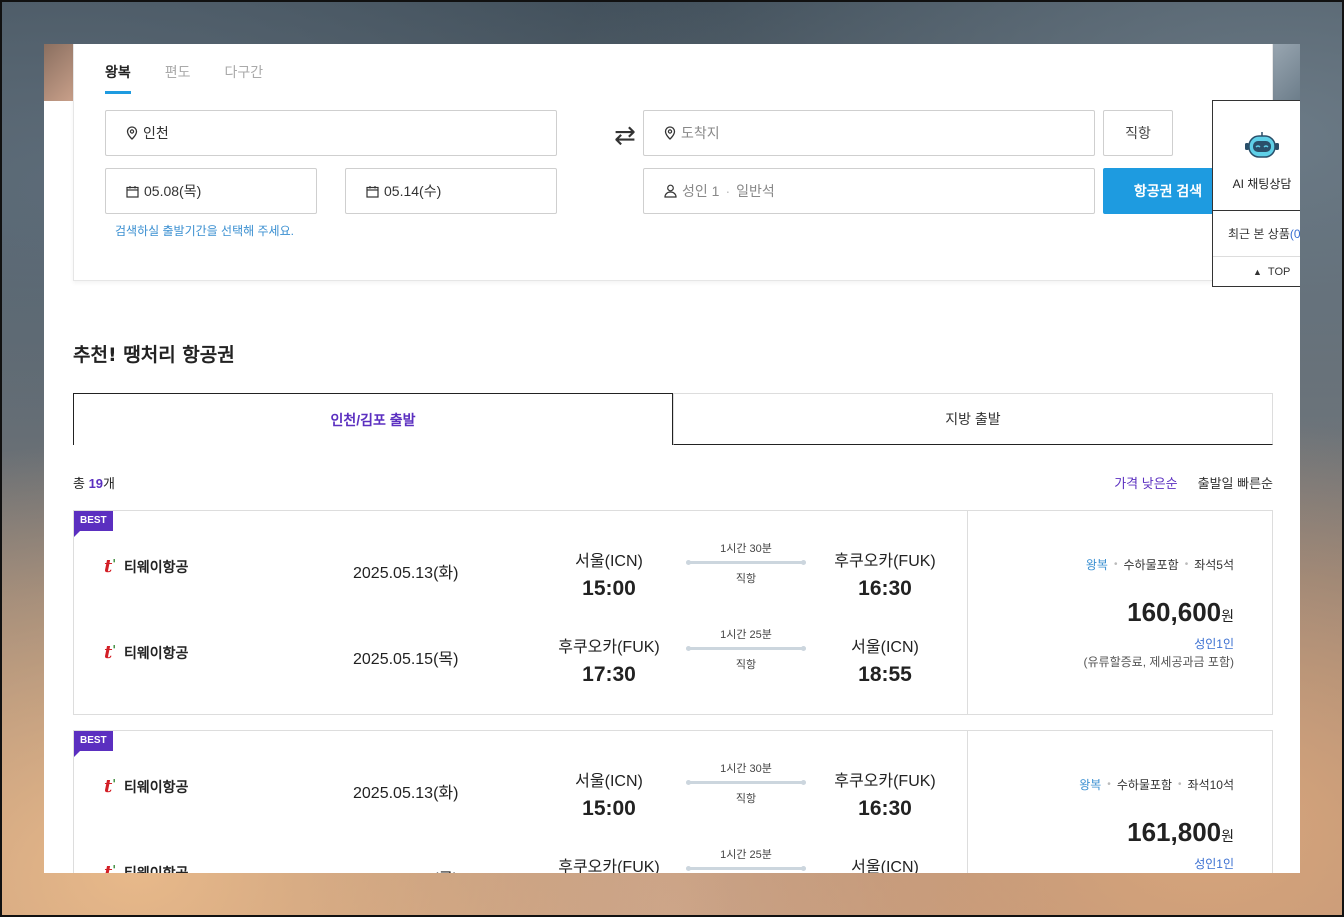 The image size is (1344, 917). I want to click on sort-price-low: 가격 낮은순, so click(1145, 482).